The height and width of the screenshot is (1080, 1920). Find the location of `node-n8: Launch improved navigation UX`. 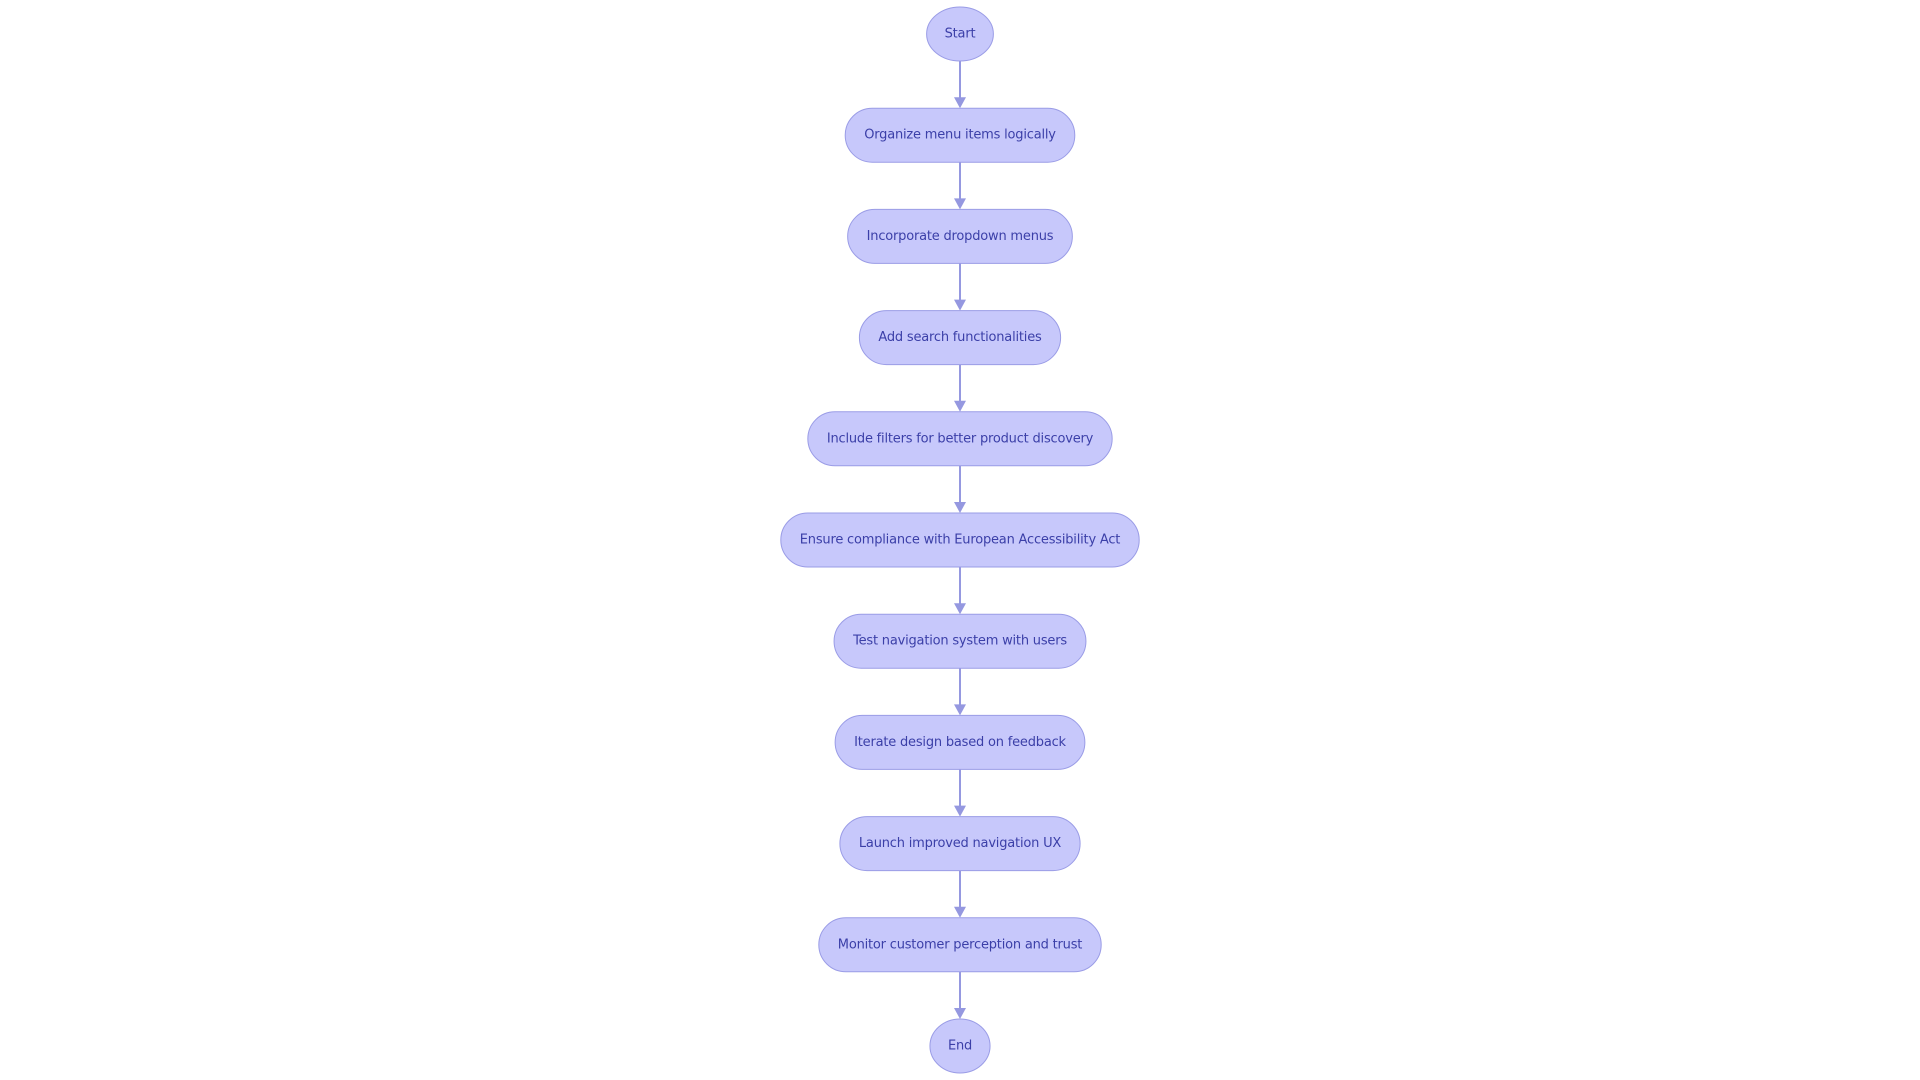

node-n8: Launch improved navigation UX is located at coordinates (960, 844).